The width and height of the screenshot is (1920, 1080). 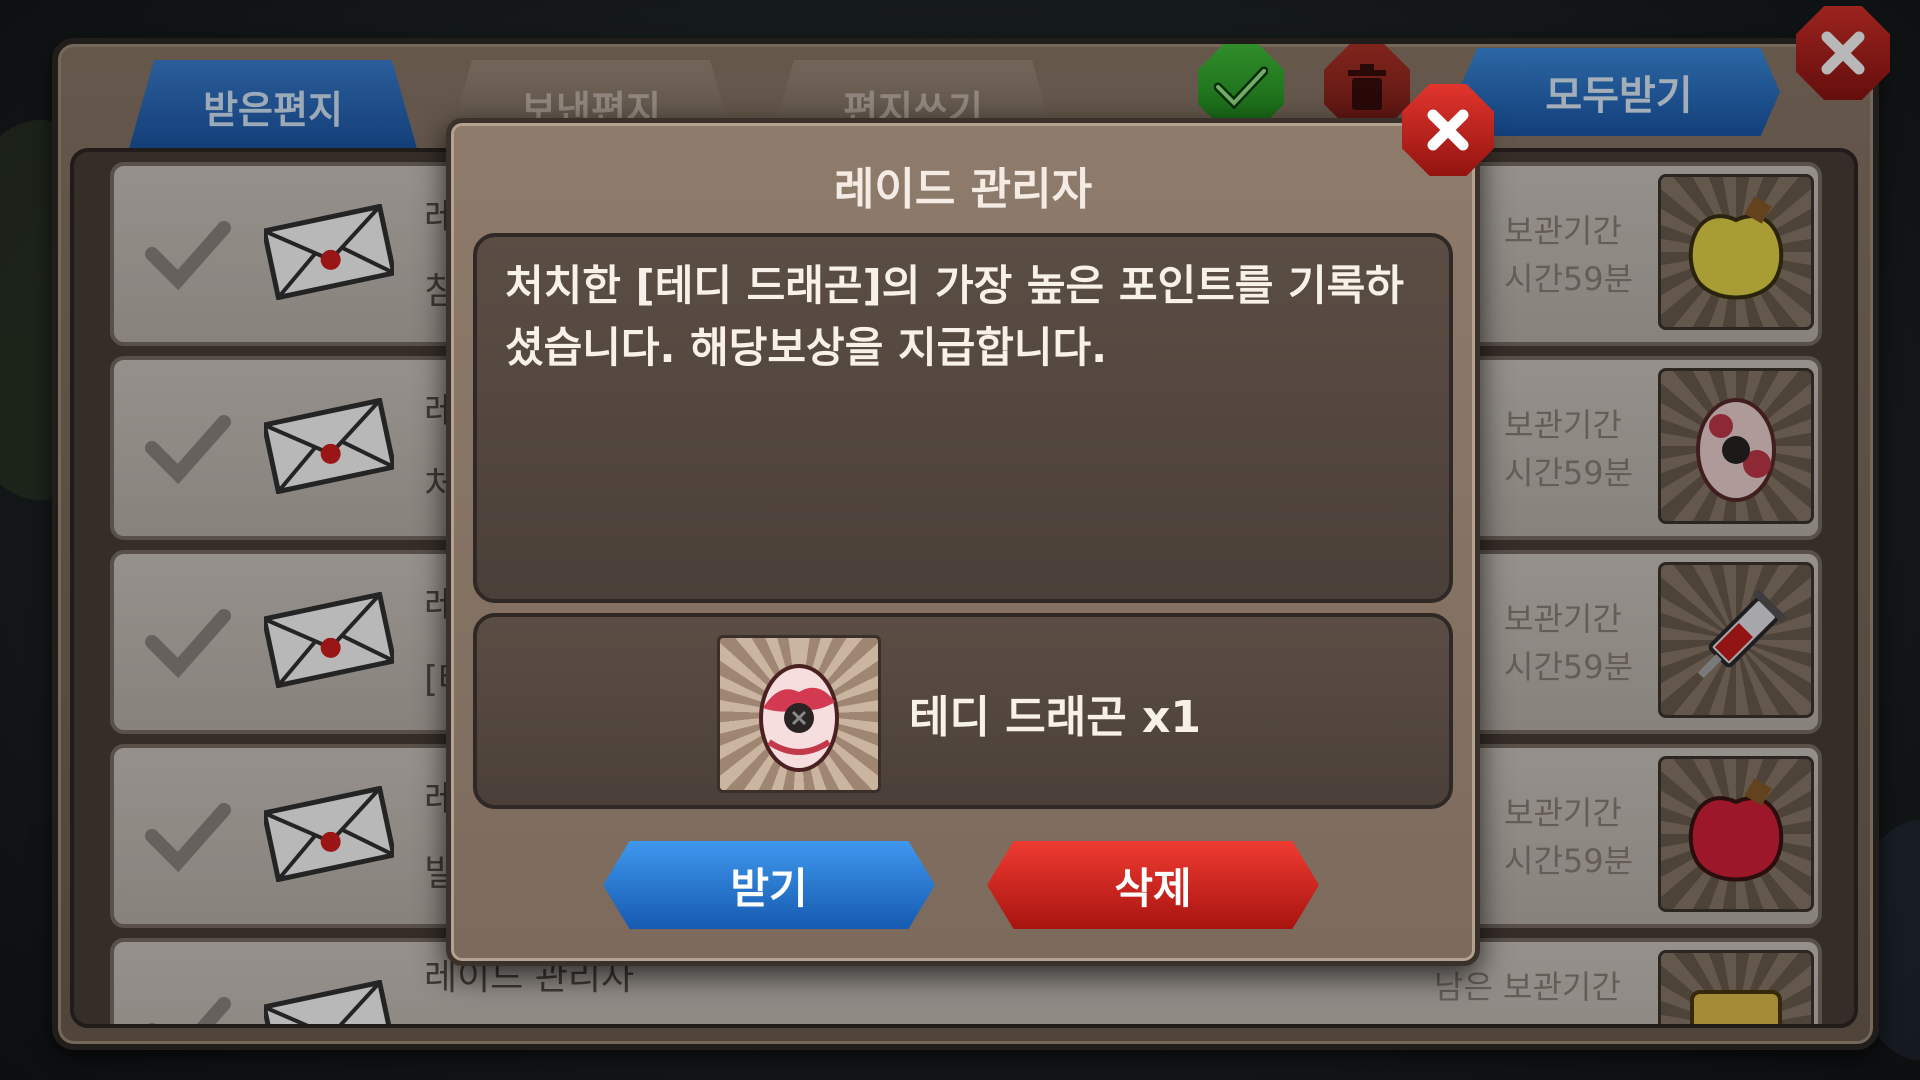 I want to click on reward-item-thumbnail, so click(x=799, y=714).